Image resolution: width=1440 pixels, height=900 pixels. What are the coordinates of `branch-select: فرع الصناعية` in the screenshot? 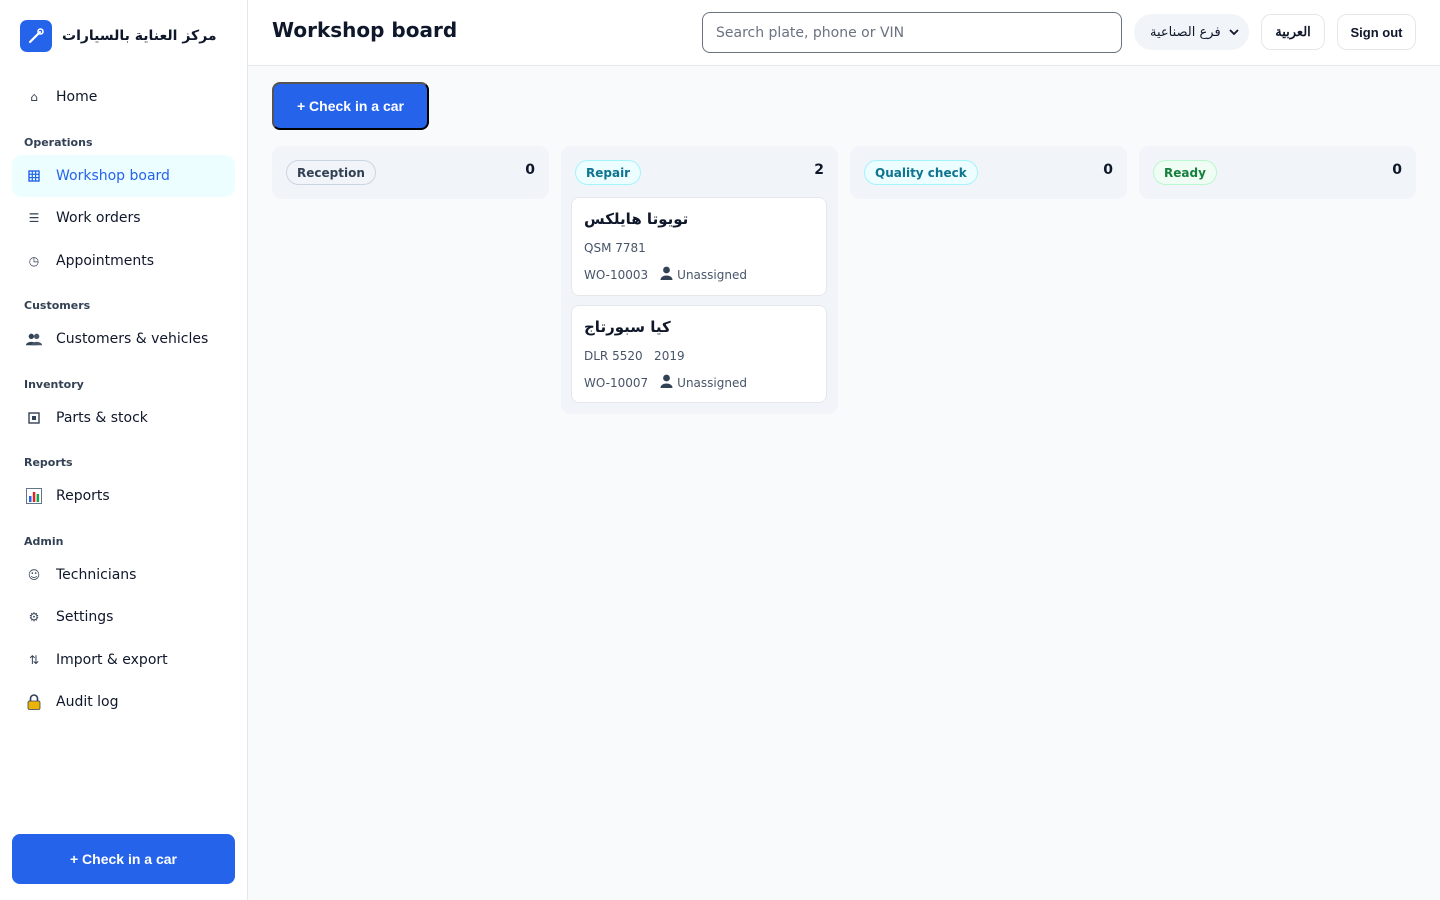 It's located at (1191, 32).